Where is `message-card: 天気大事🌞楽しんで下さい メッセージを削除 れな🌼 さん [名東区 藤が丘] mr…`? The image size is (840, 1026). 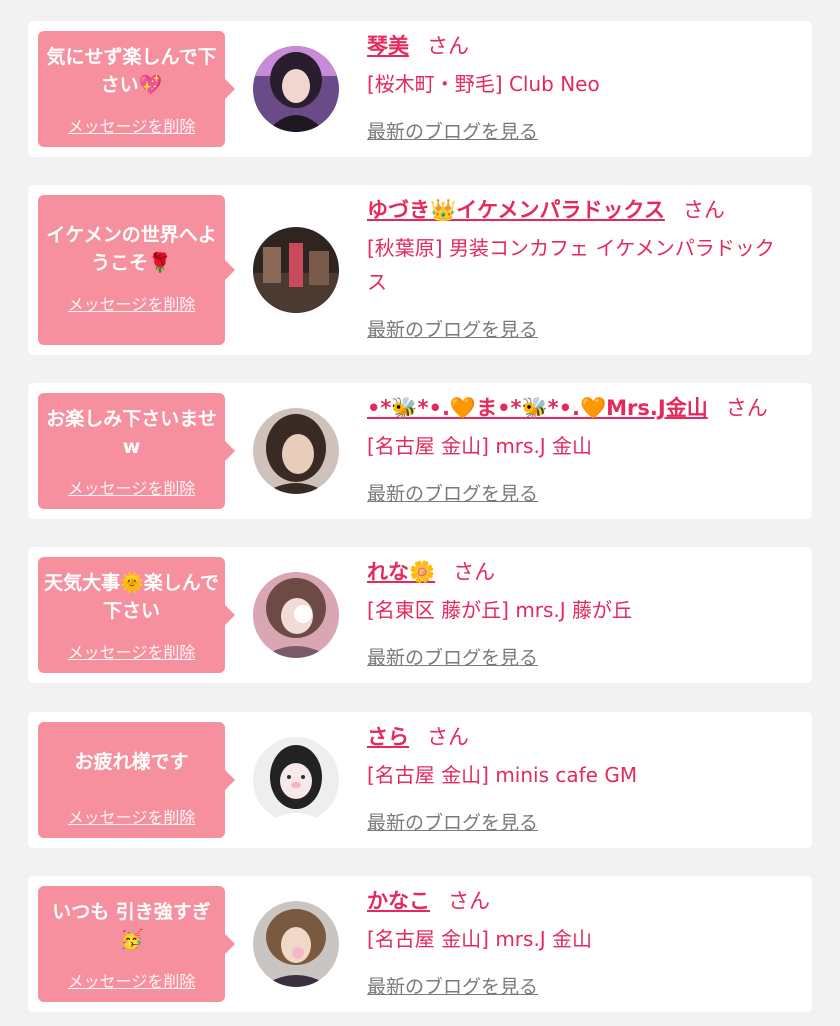 message-card: 天気大事🌞楽しんで下さい メッセージを削除 れな🌼 さん [名東区 藤が丘] mr… is located at coordinates (420, 615).